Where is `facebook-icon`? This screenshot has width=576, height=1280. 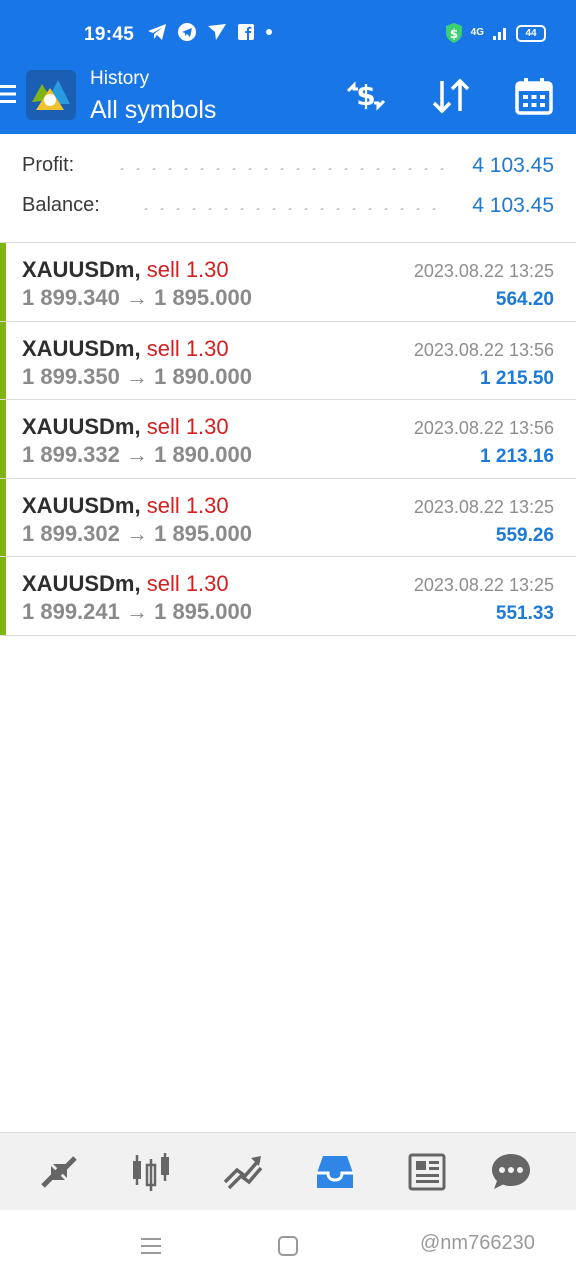 facebook-icon is located at coordinates (246, 32).